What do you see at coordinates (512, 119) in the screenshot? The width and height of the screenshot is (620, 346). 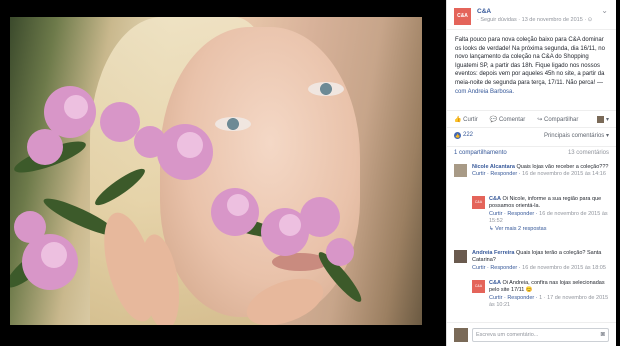 I see `comment-label: Comentar` at bounding box center [512, 119].